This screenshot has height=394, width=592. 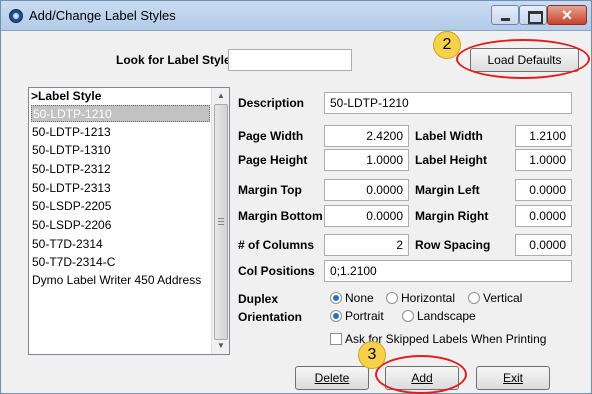 I want to click on list-item: 50-T7D-2314, so click(x=67, y=244).